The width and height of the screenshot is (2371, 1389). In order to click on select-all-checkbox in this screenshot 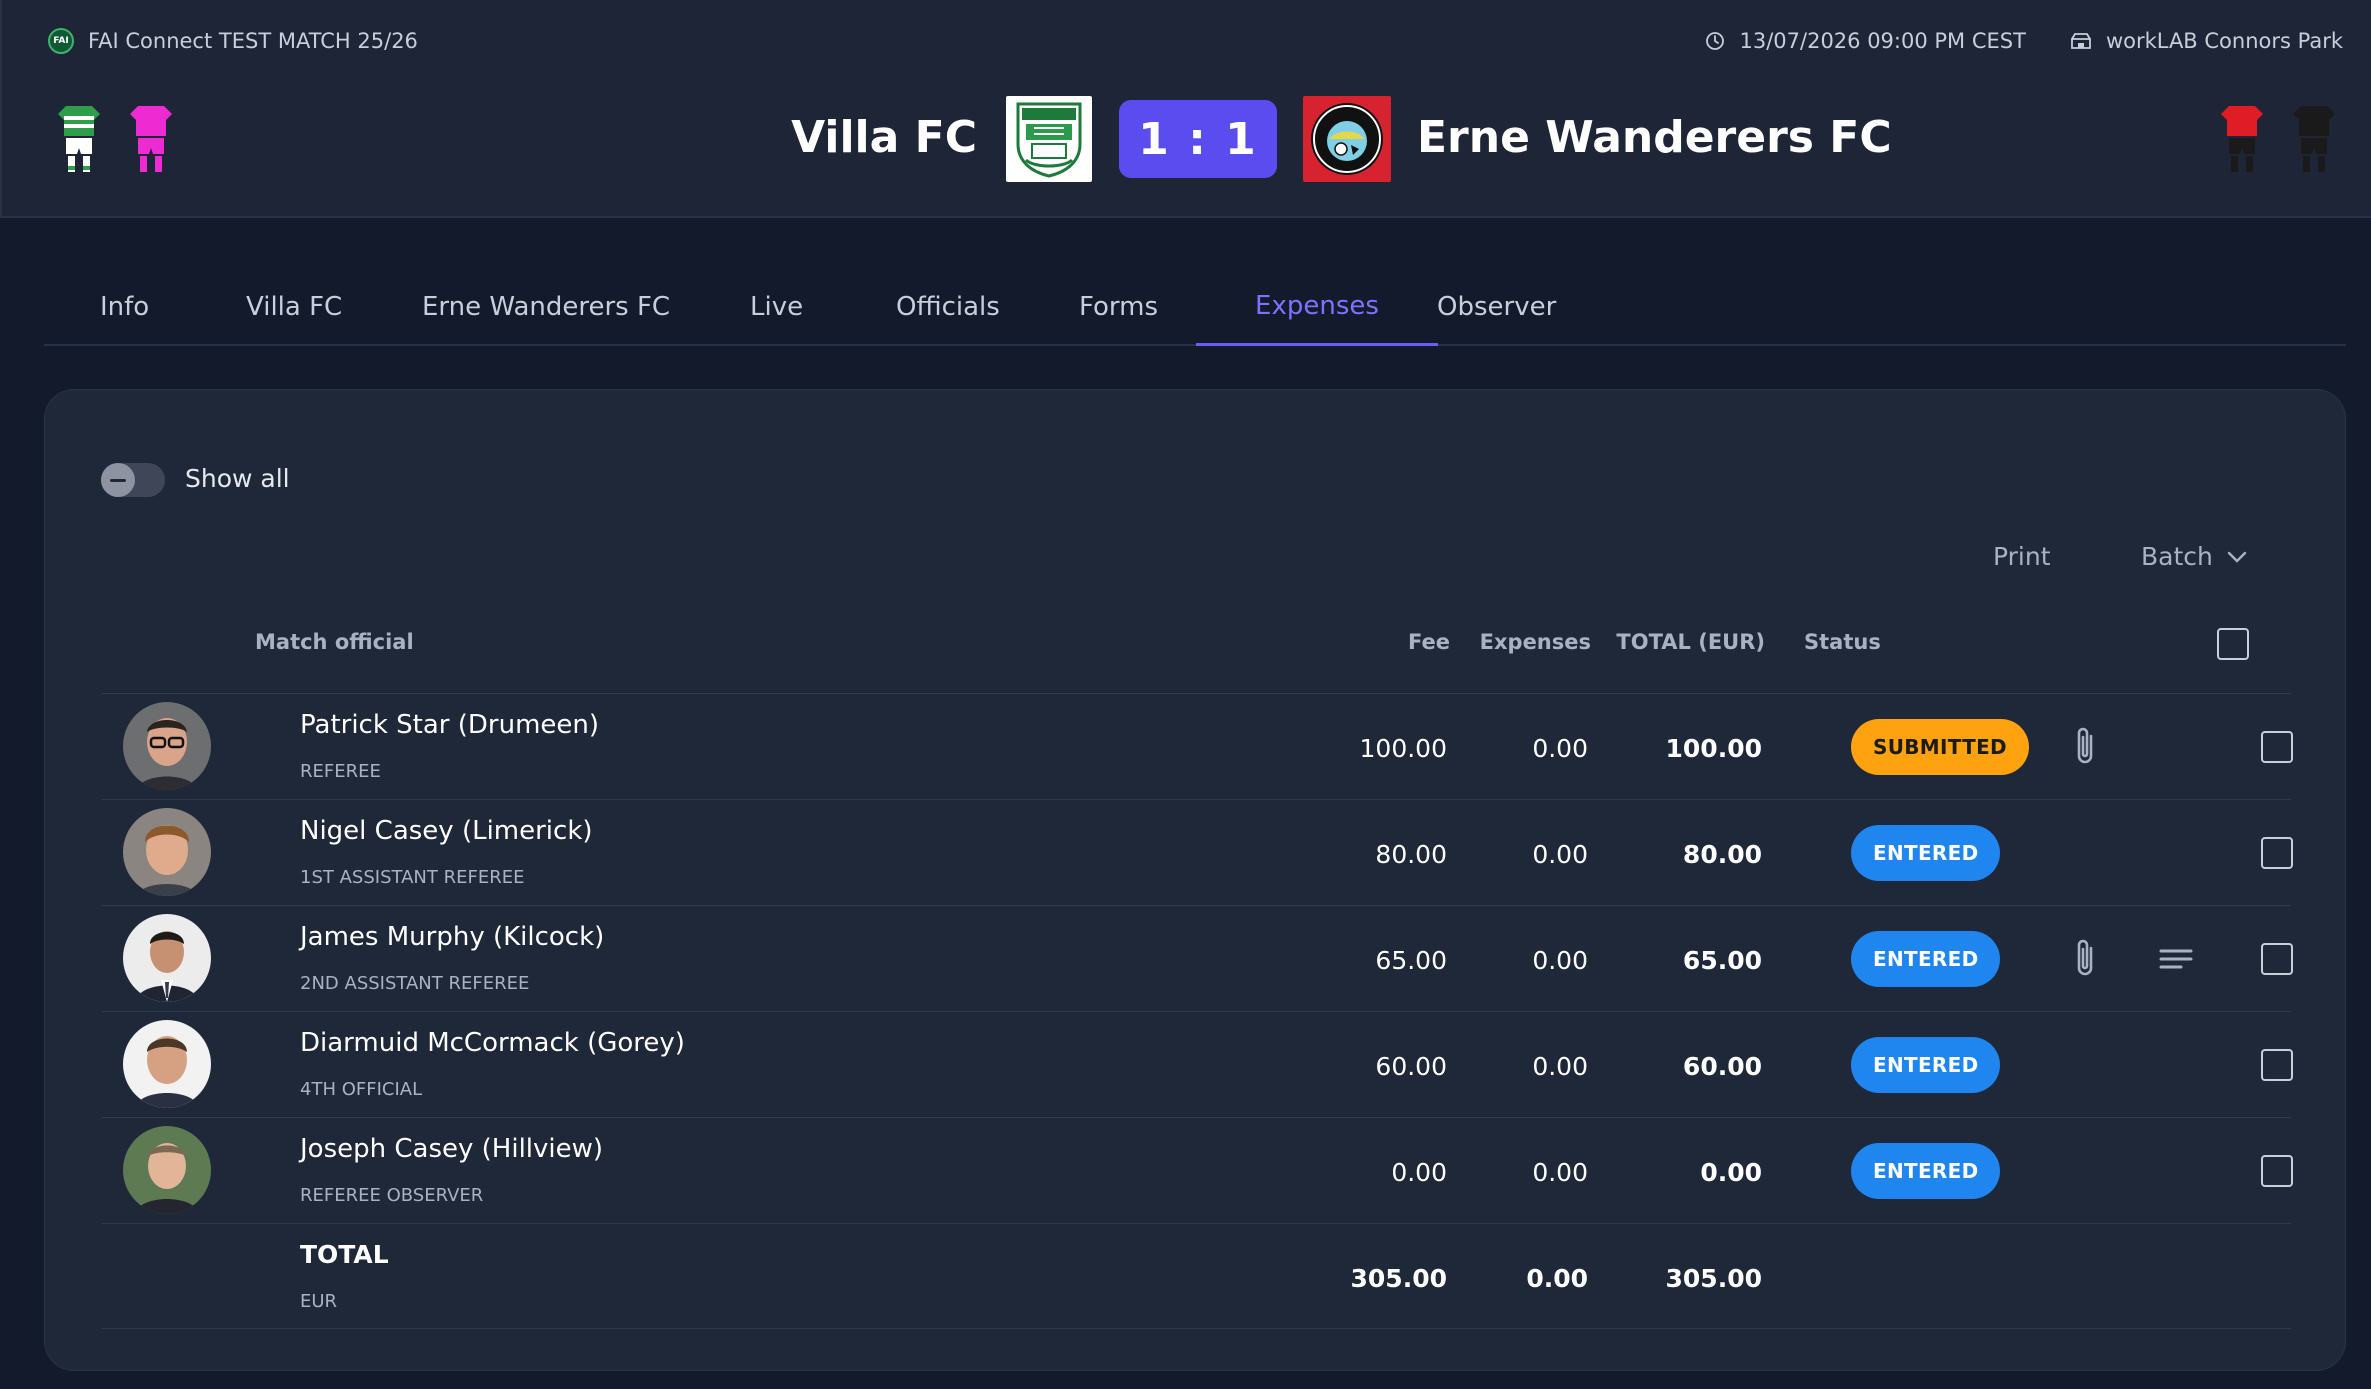, I will do `click(2233, 644)`.